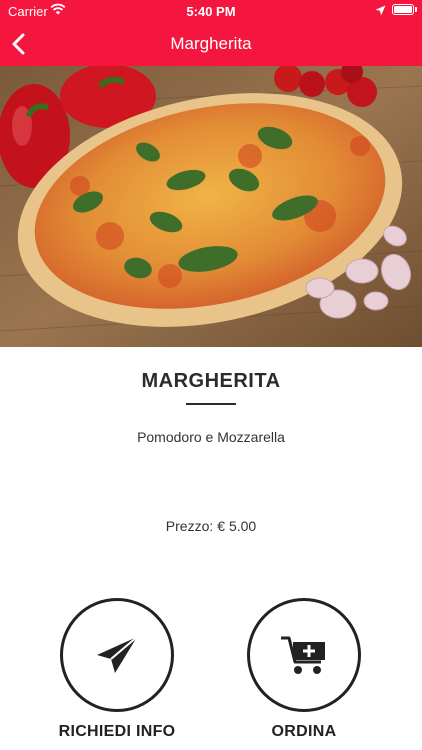 Image resolution: width=422 pixels, height=750 pixels. Describe the element at coordinates (304, 731) in the screenshot. I see `order-label: ORDINA` at that location.